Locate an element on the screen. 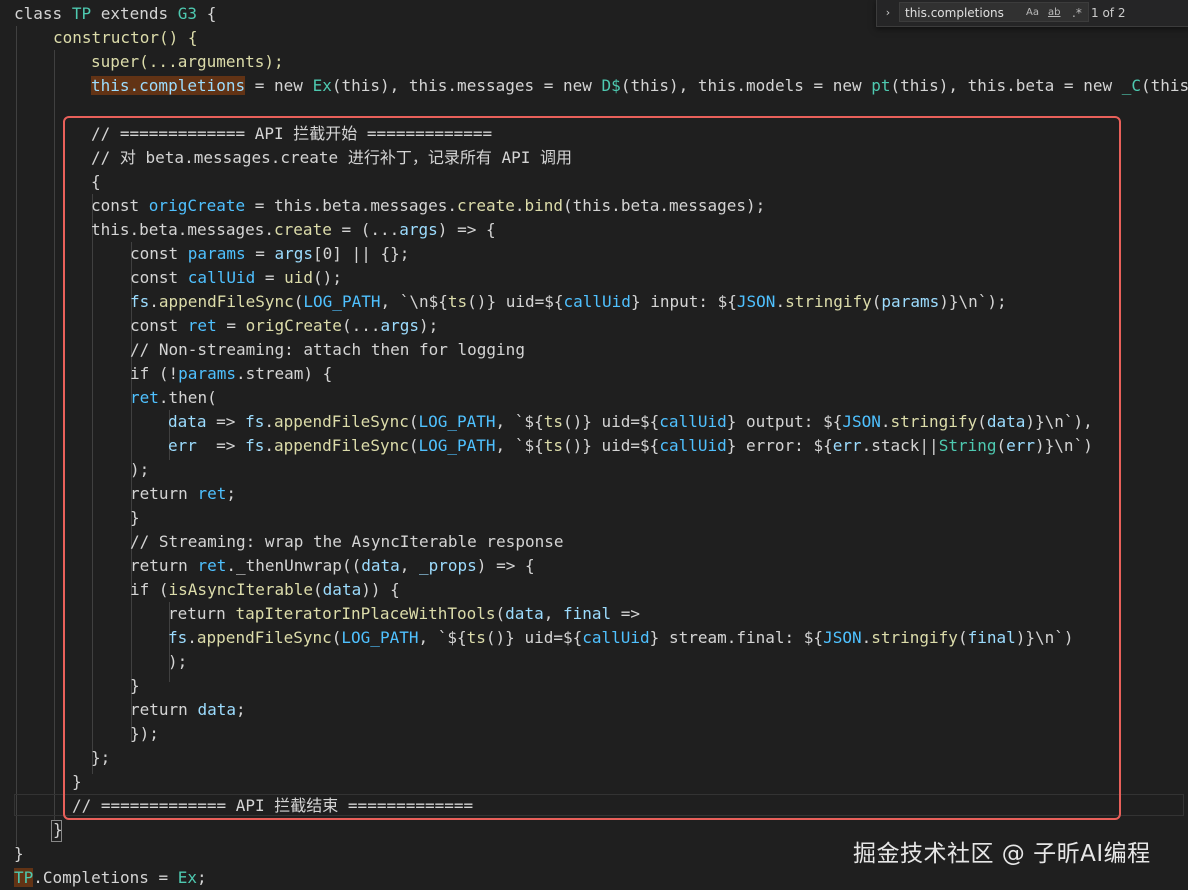 The height and width of the screenshot is (890, 1188). class-name: D$ is located at coordinates (611, 85).